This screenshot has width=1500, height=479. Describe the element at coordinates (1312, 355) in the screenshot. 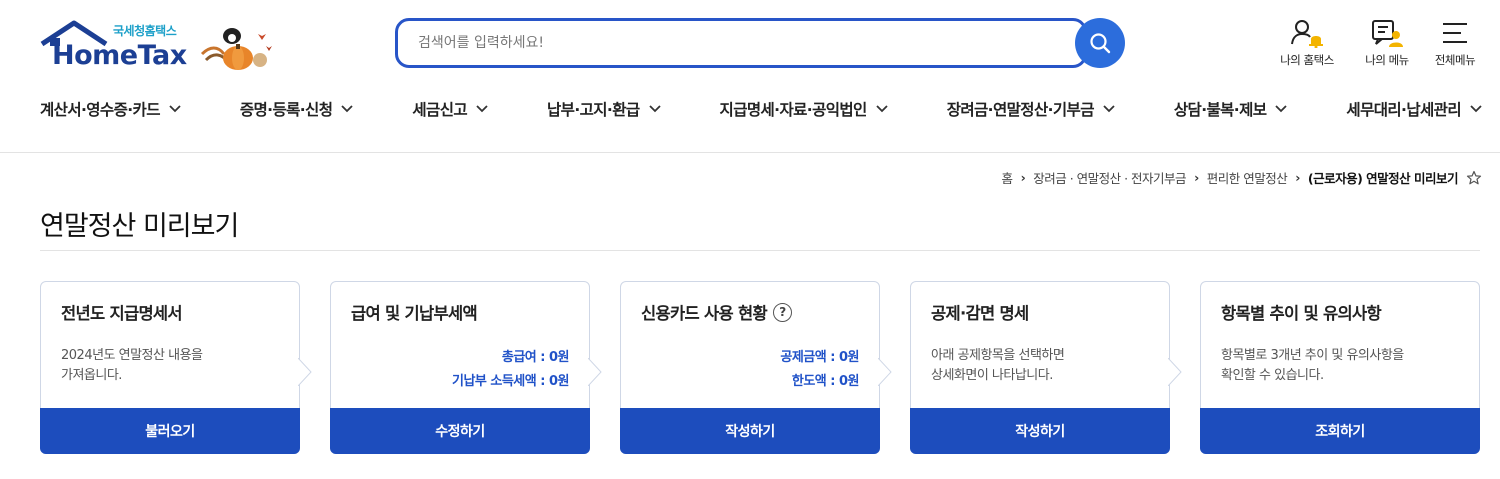

I see `card-desc-line: 항목별로 3개년 추이 및 유의사항을` at that location.